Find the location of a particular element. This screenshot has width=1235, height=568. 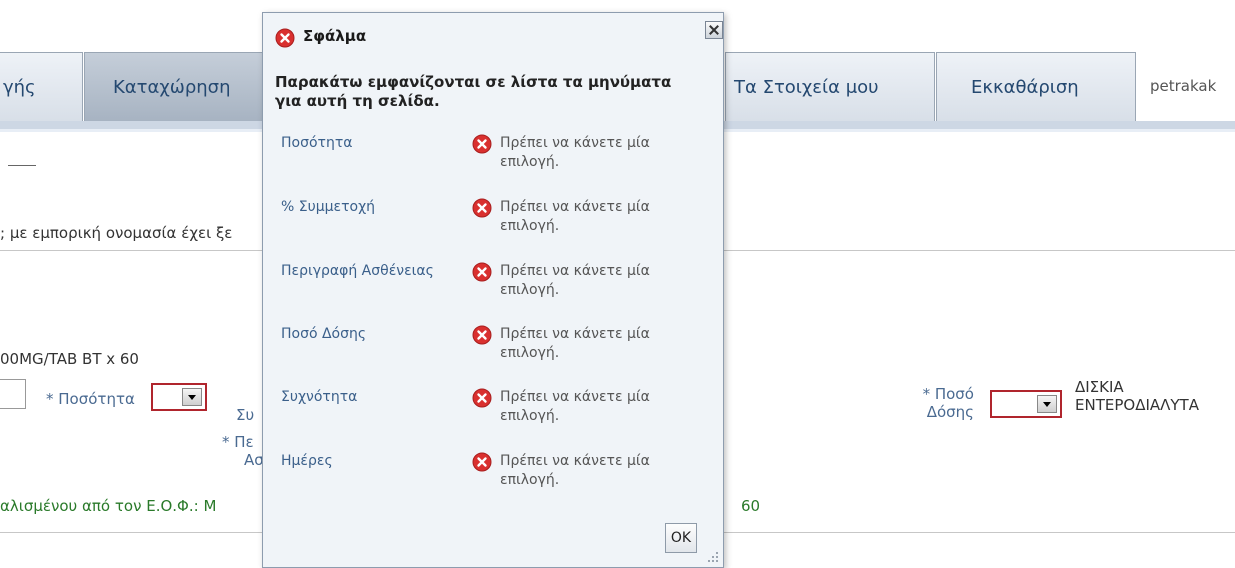

close-icon is located at coordinates (714, 30).